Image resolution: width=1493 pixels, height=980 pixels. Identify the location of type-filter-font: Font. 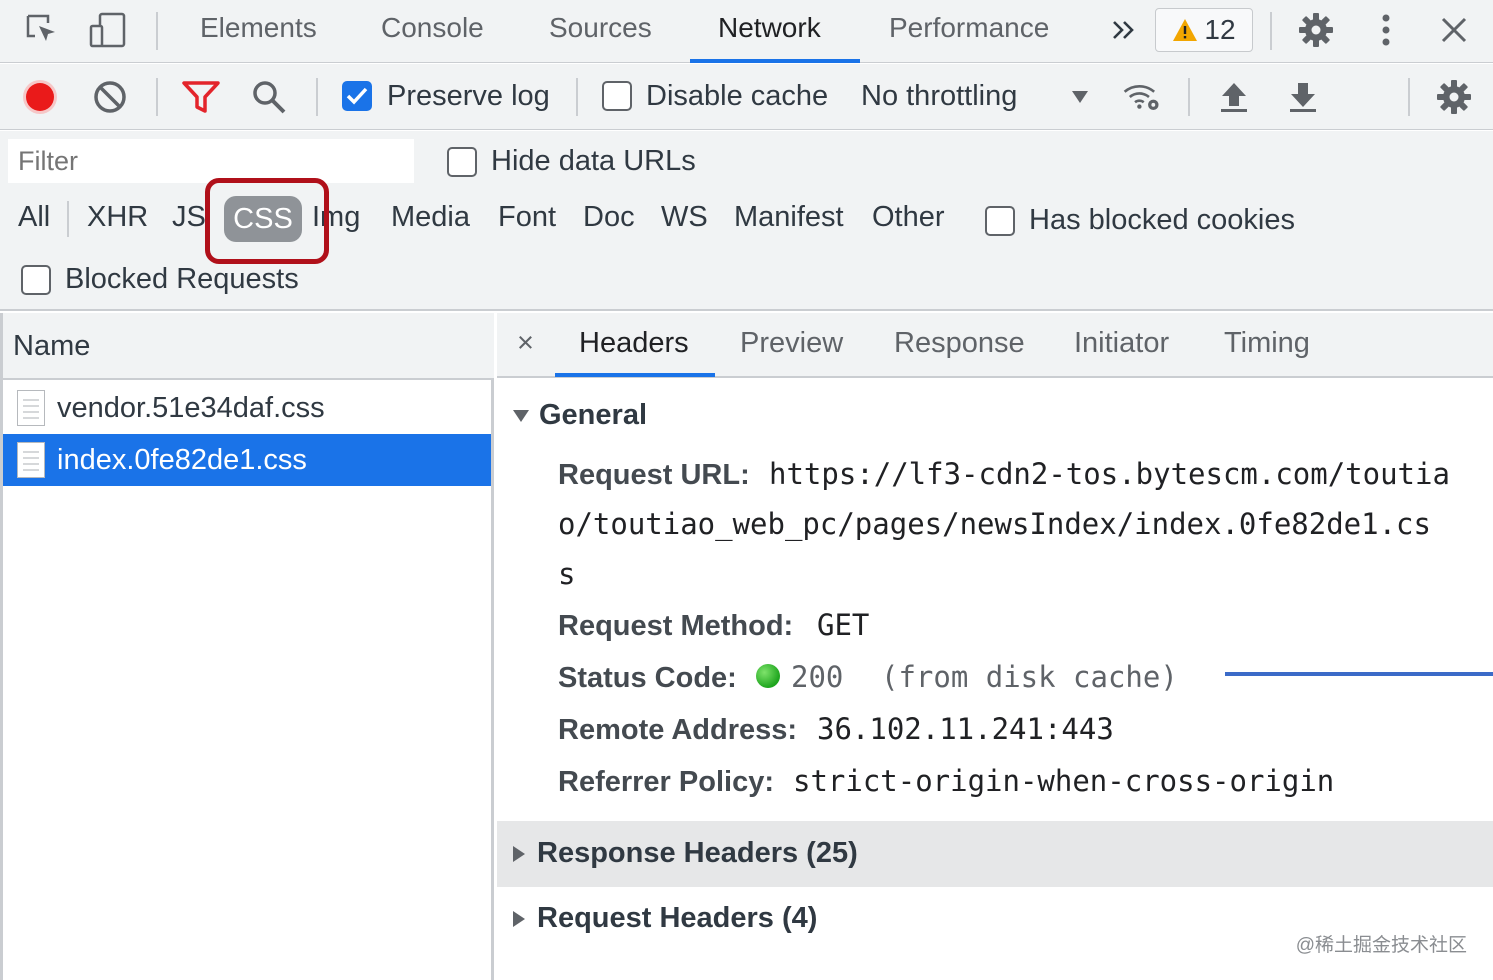
(527, 217).